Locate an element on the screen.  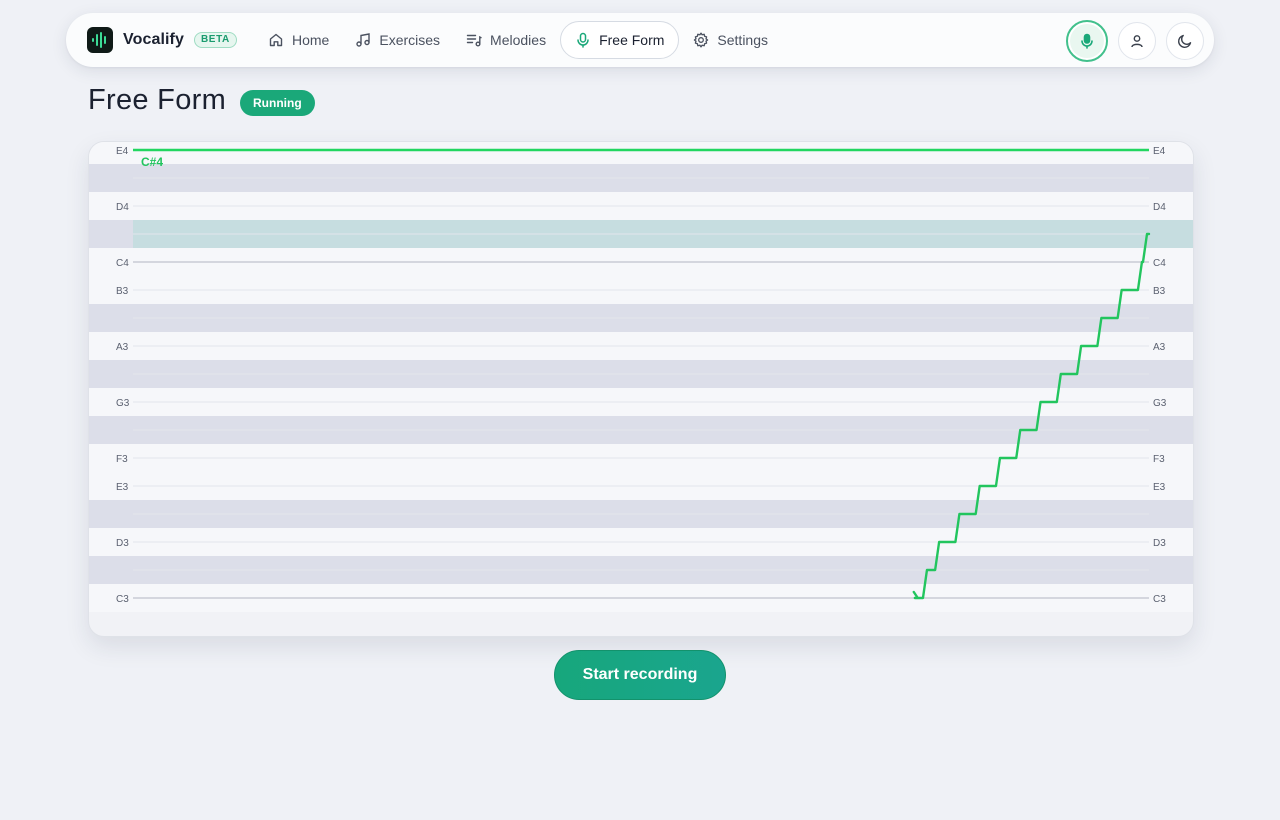
beta-badge: BETA is located at coordinates (215, 40).